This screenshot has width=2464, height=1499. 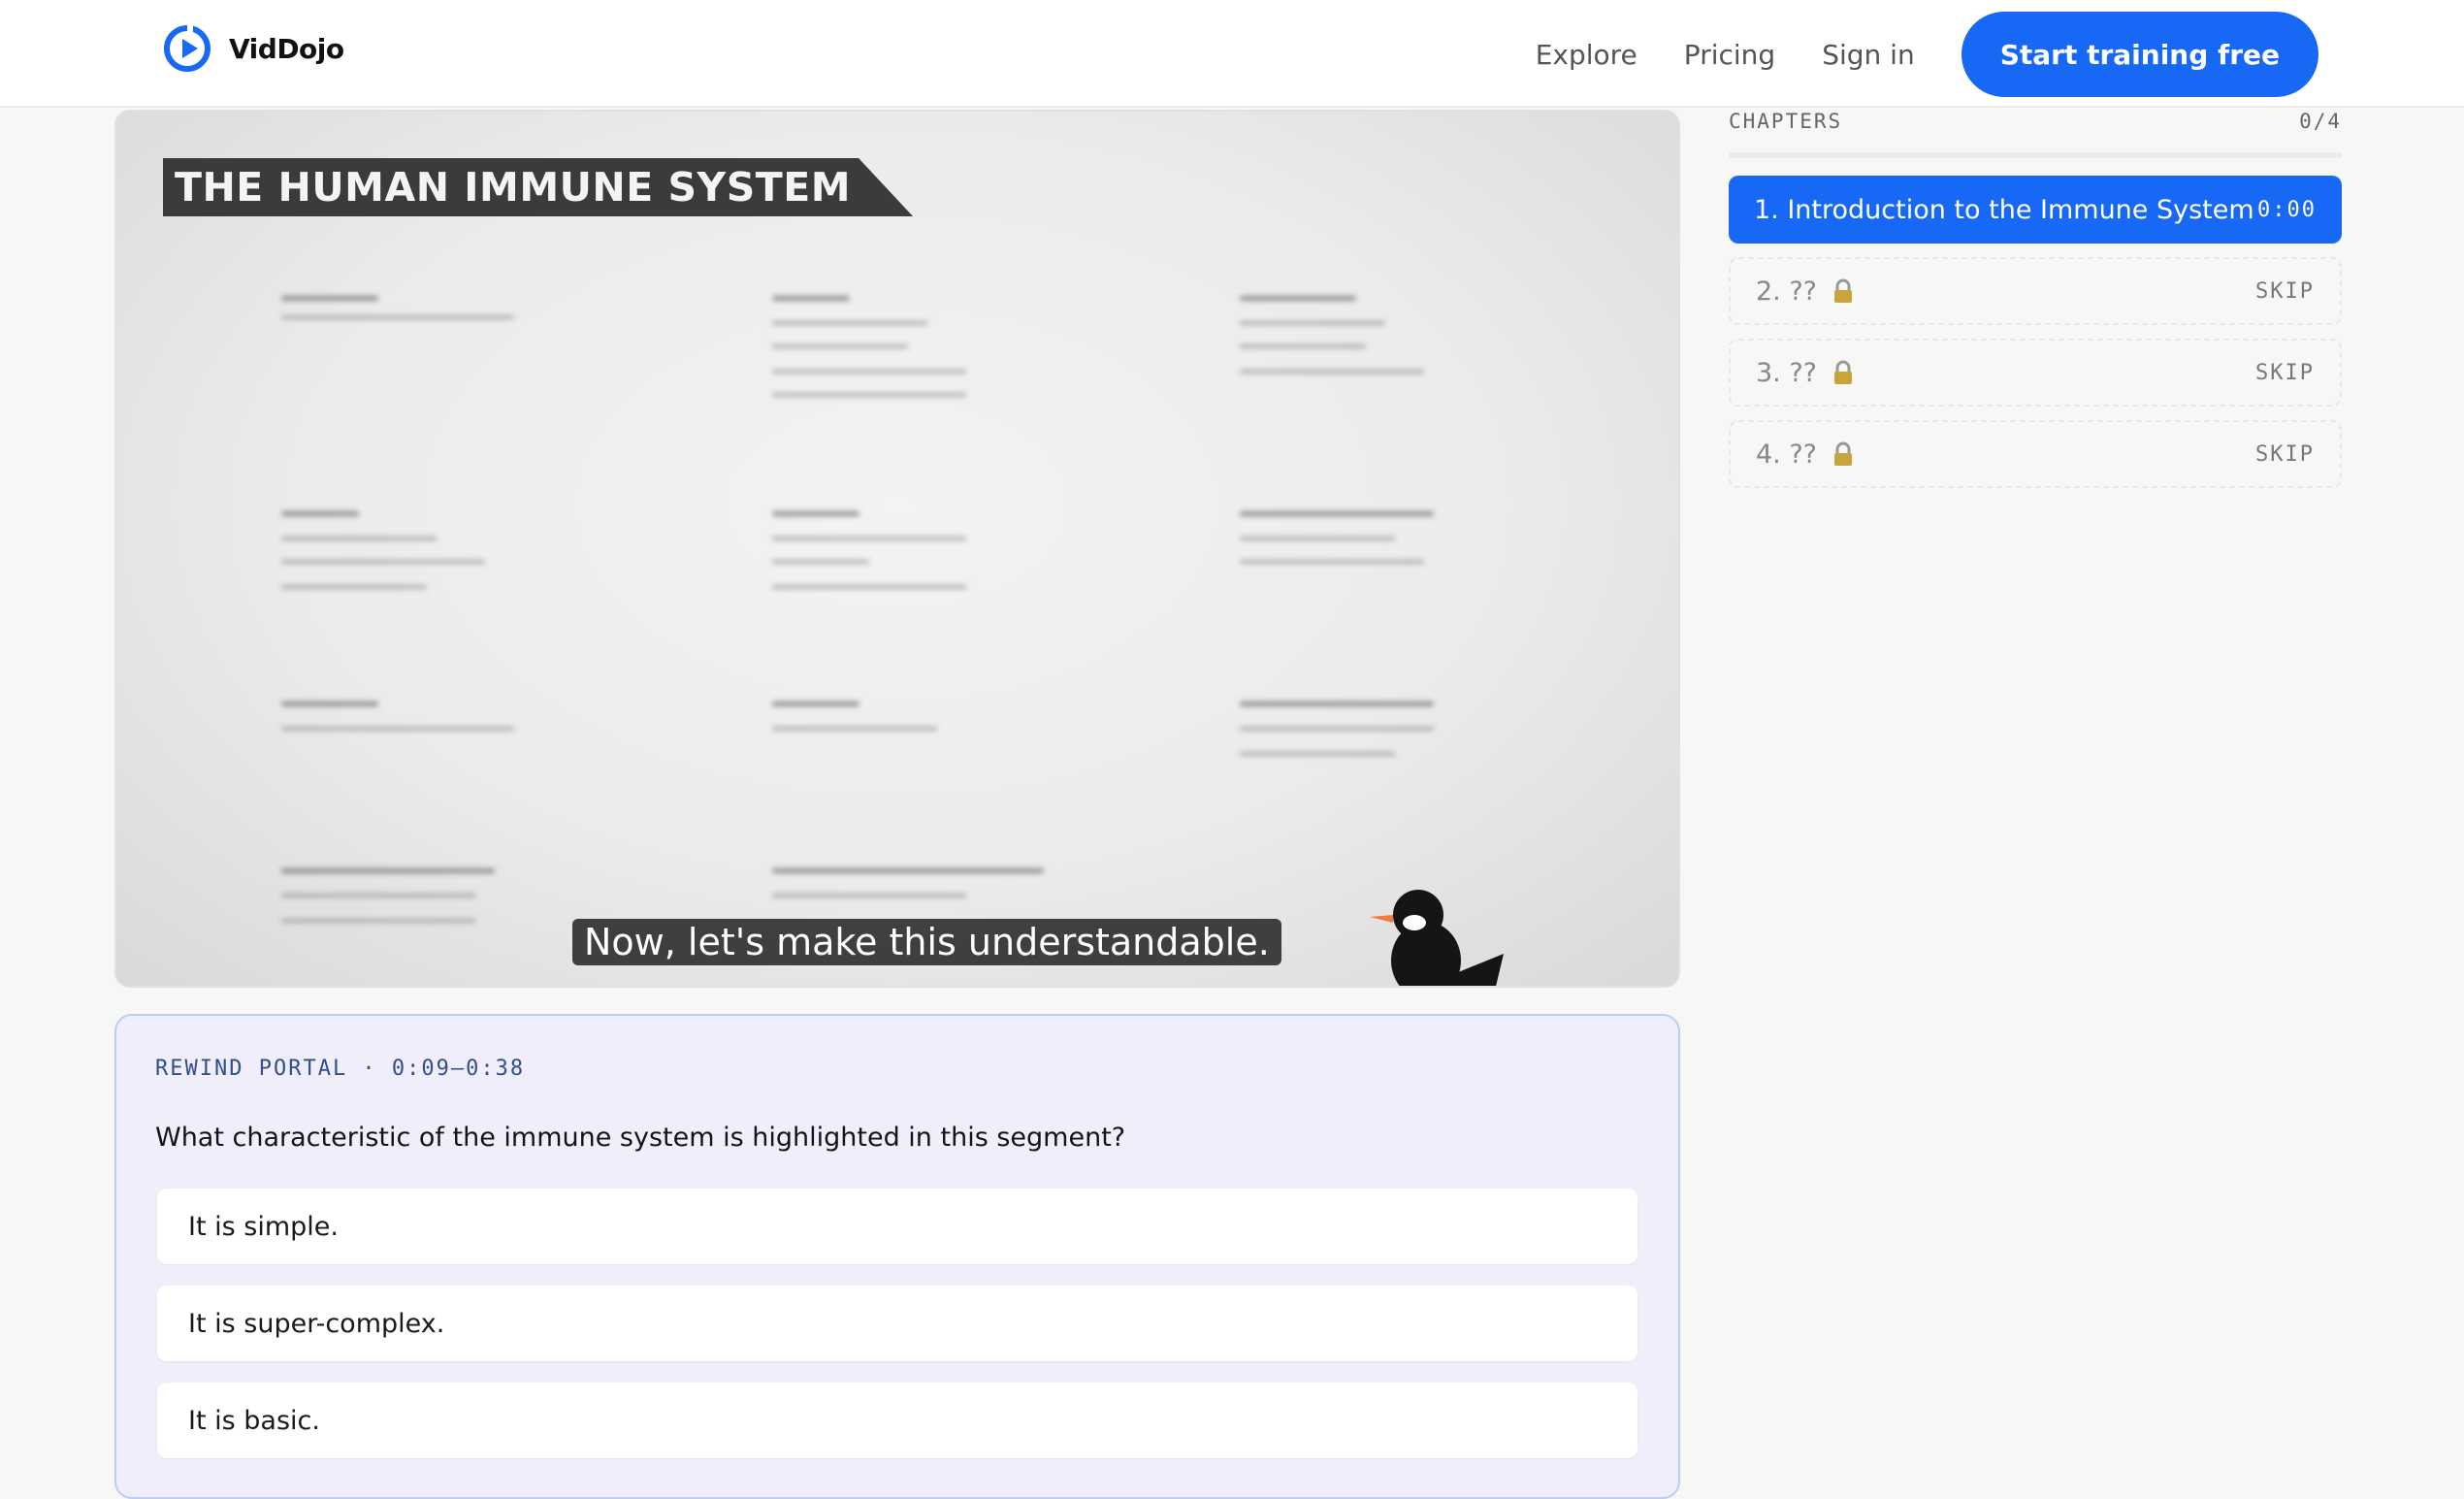 I want to click on video-title-banner: THE HUMAN IMMUNE SYSTEM, so click(x=538, y=187).